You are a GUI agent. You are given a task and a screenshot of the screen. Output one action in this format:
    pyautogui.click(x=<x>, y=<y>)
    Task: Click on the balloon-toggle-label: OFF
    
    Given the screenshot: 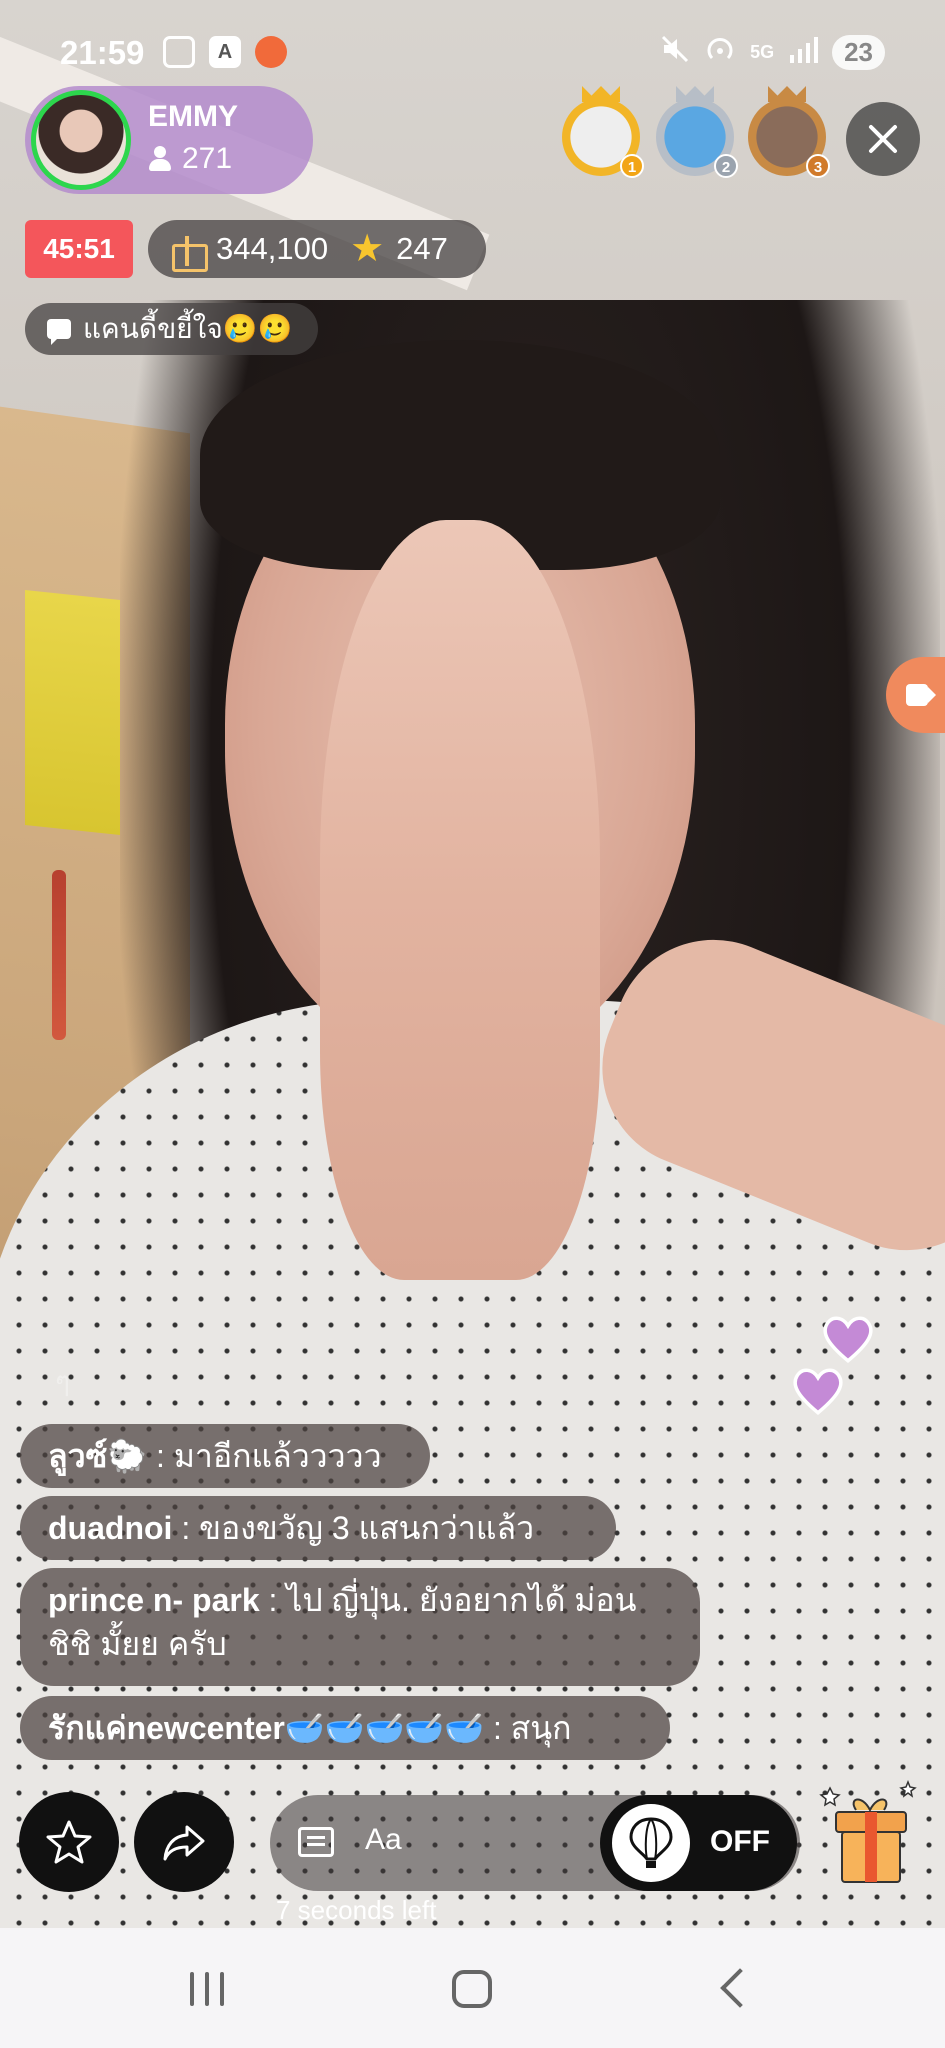 What is the action you would take?
    pyautogui.click(x=740, y=1841)
    